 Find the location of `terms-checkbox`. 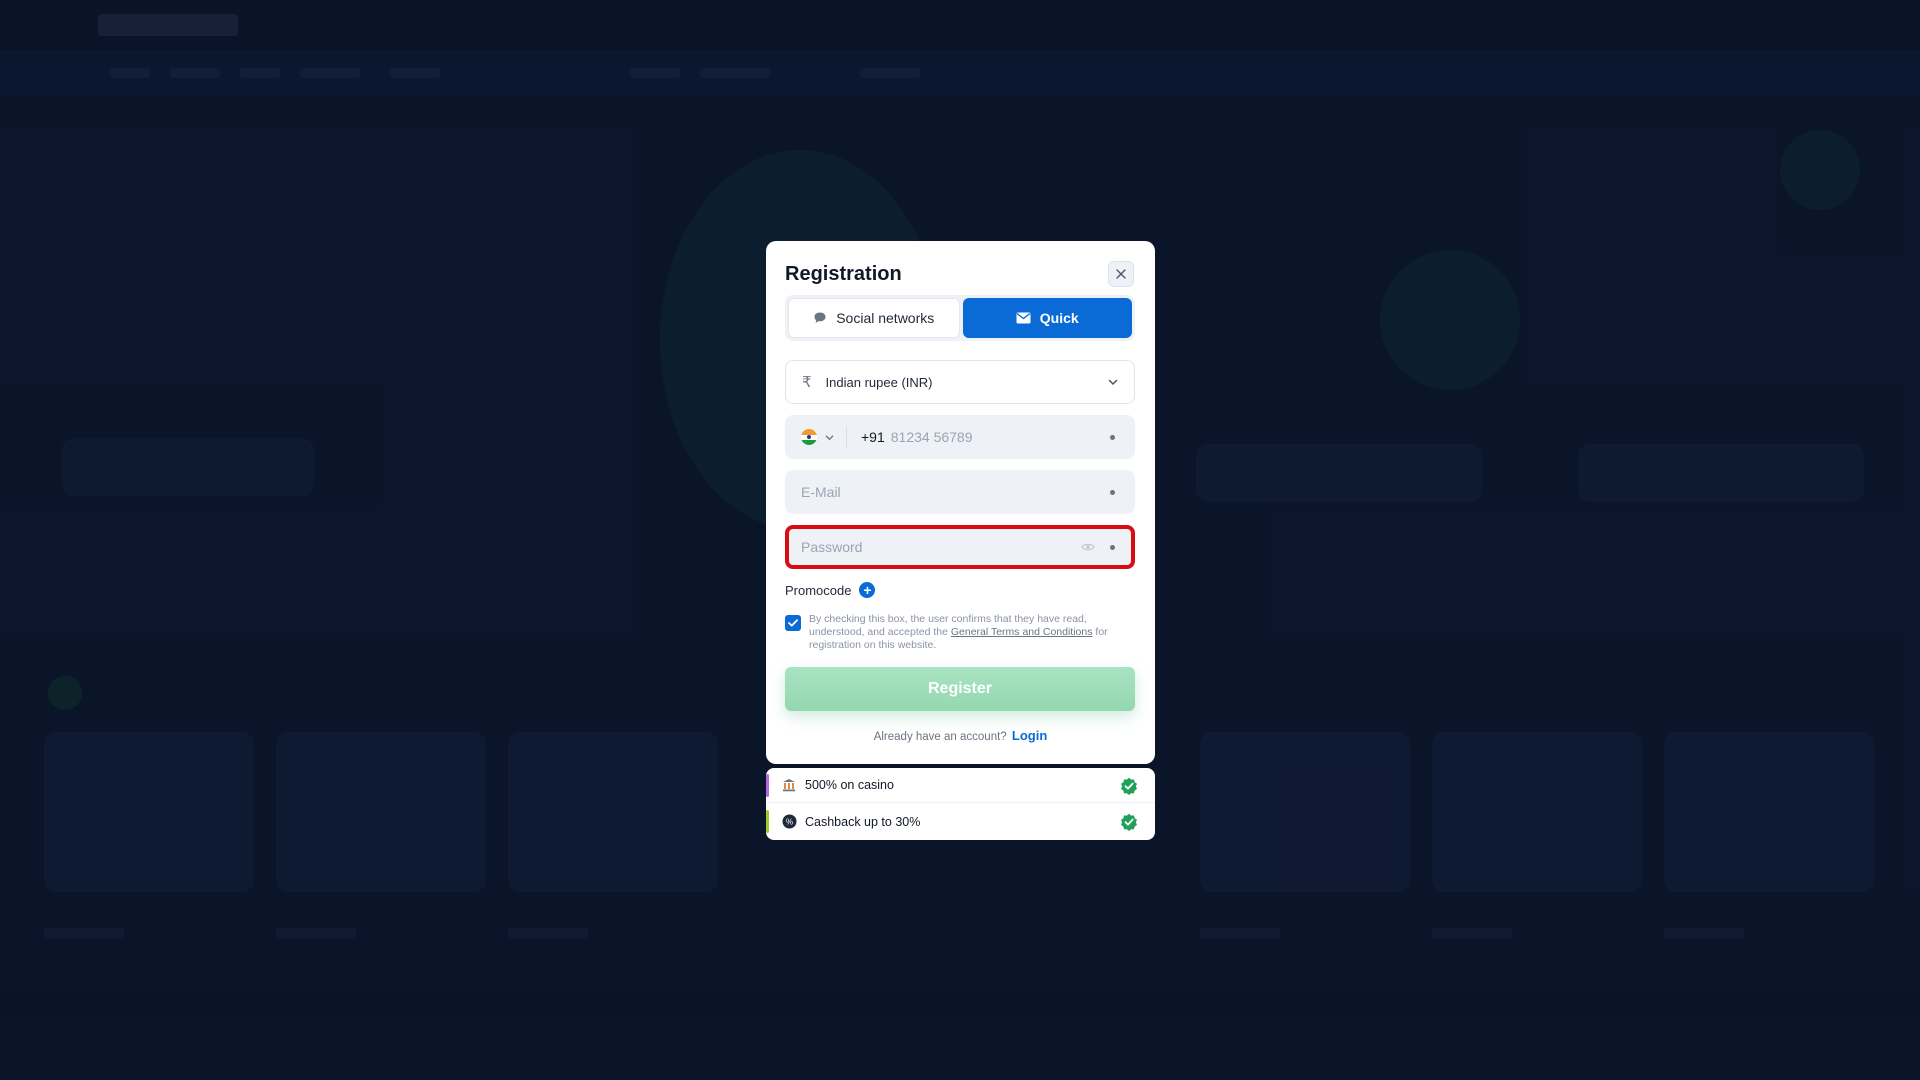

terms-checkbox is located at coordinates (793, 623).